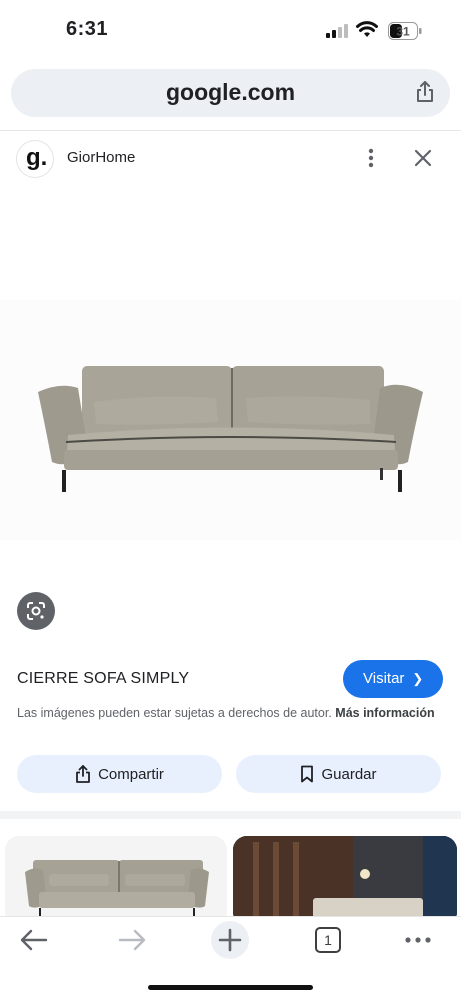 This screenshot has width=461, height=1001. I want to click on status-time: 6:31, so click(87, 29).